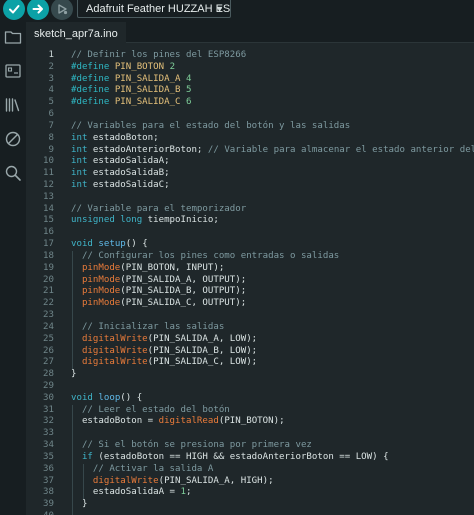 The height and width of the screenshot is (515, 474). I want to click on code-text: // Leer el estado del botón, so click(155, 409).